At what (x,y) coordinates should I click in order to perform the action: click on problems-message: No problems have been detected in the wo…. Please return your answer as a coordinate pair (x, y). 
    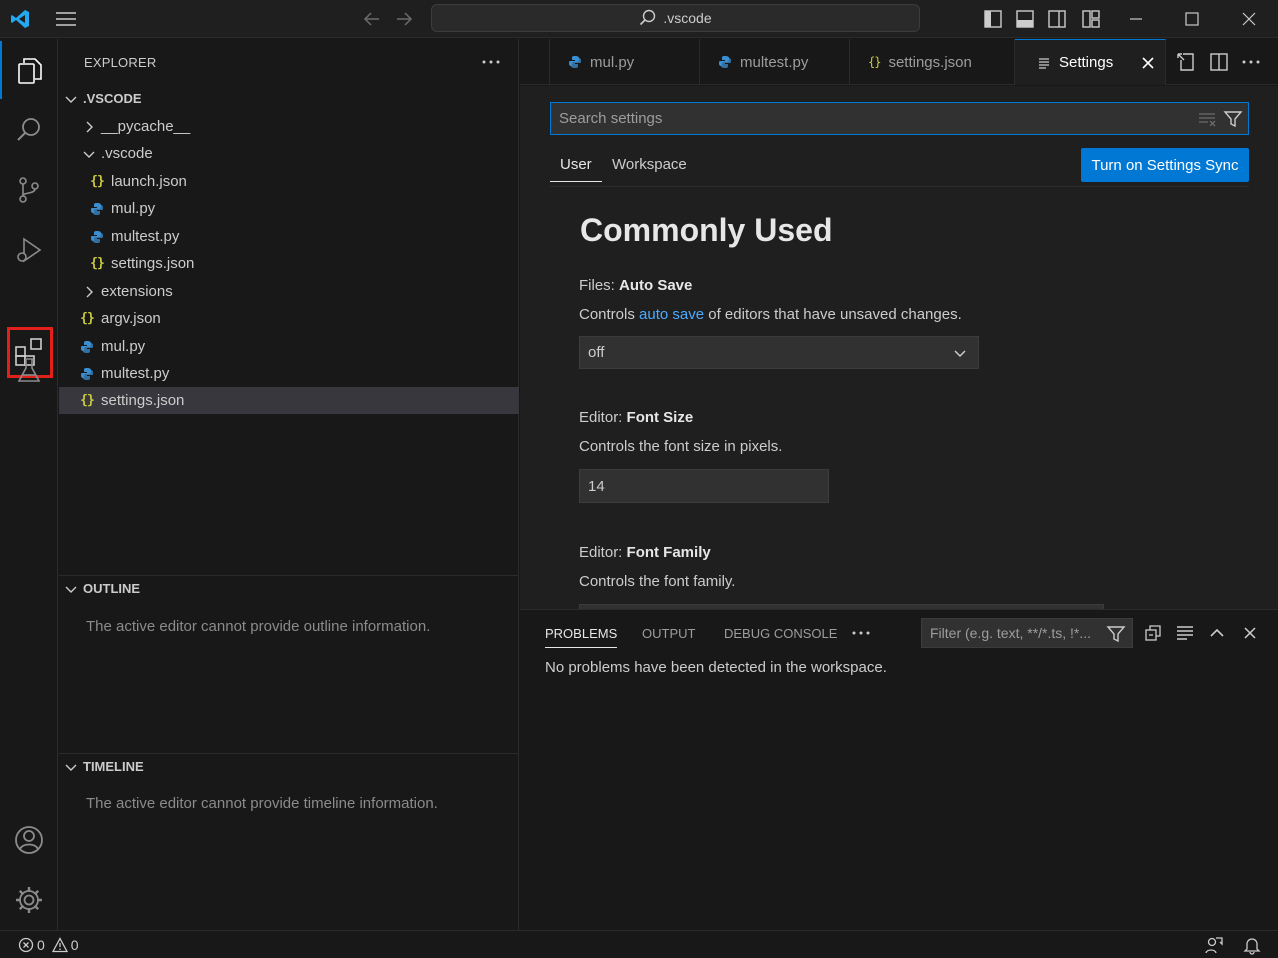
    Looking at the image, I should click on (716, 667).